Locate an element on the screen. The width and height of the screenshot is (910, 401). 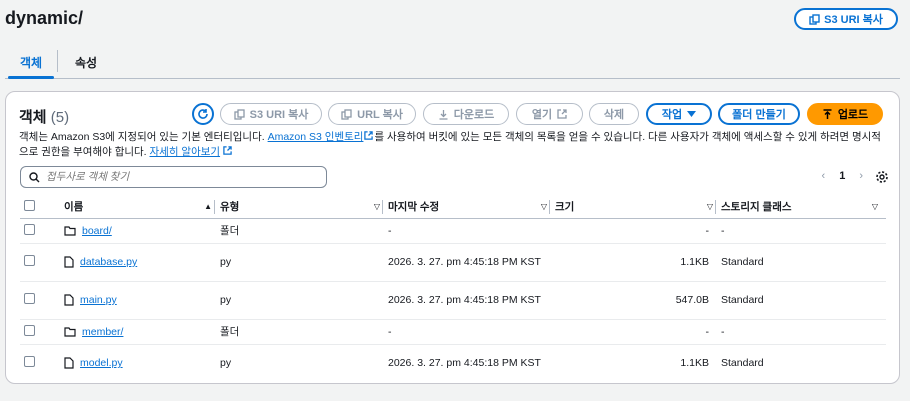
object-count: (5) is located at coordinates (60, 117).